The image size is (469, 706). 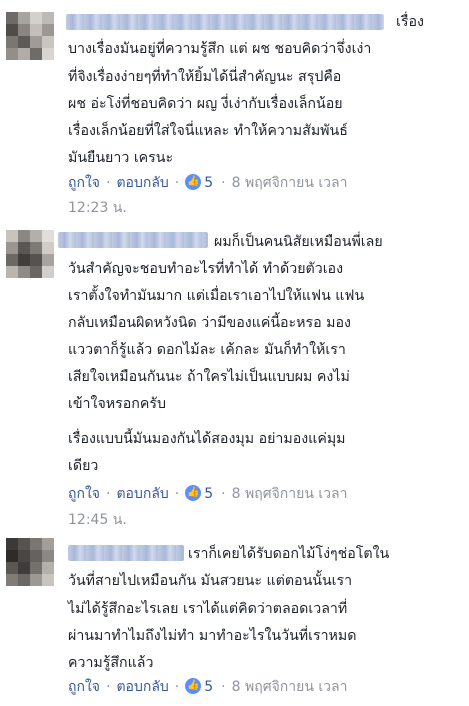 What do you see at coordinates (83, 466) in the screenshot?
I see `comment-text-line: เดียว` at bounding box center [83, 466].